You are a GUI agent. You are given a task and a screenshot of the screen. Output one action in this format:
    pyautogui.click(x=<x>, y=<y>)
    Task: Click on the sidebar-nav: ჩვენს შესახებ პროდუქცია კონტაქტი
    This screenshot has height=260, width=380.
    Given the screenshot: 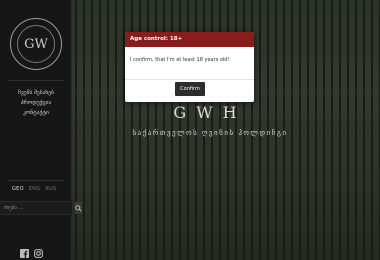 What is the action you would take?
    pyautogui.click(x=36, y=103)
    